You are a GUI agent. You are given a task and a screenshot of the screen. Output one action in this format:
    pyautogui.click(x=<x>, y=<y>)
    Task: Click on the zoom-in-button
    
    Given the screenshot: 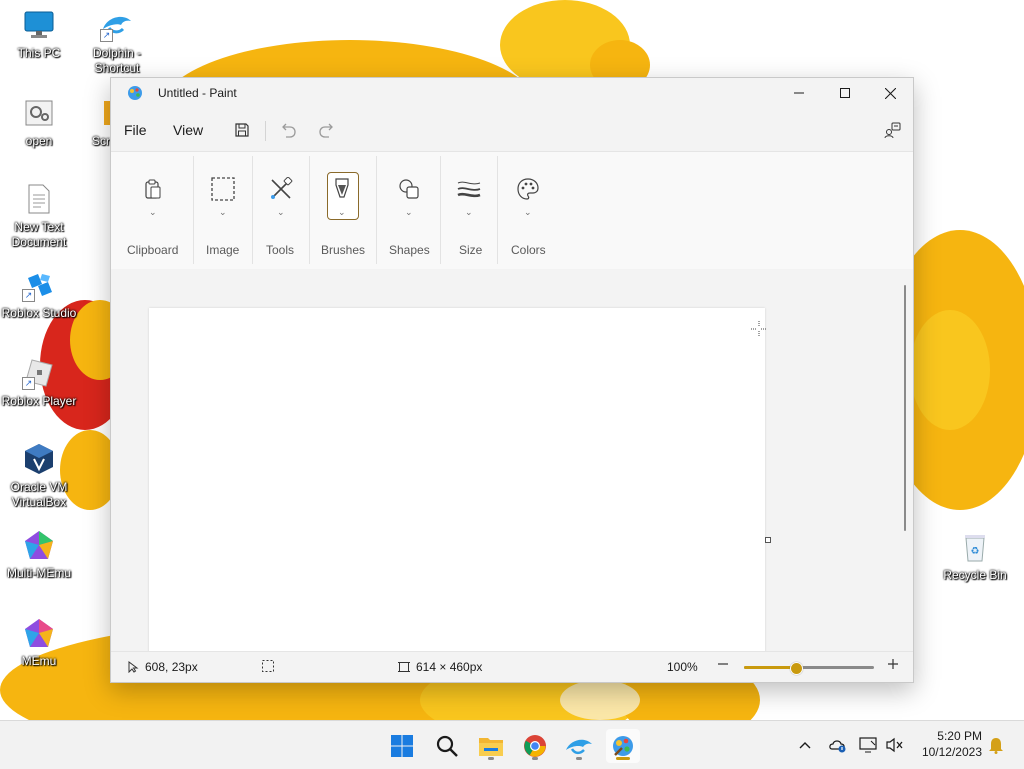 What is the action you would take?
    pyautogui.click(x=893, y=664)
    